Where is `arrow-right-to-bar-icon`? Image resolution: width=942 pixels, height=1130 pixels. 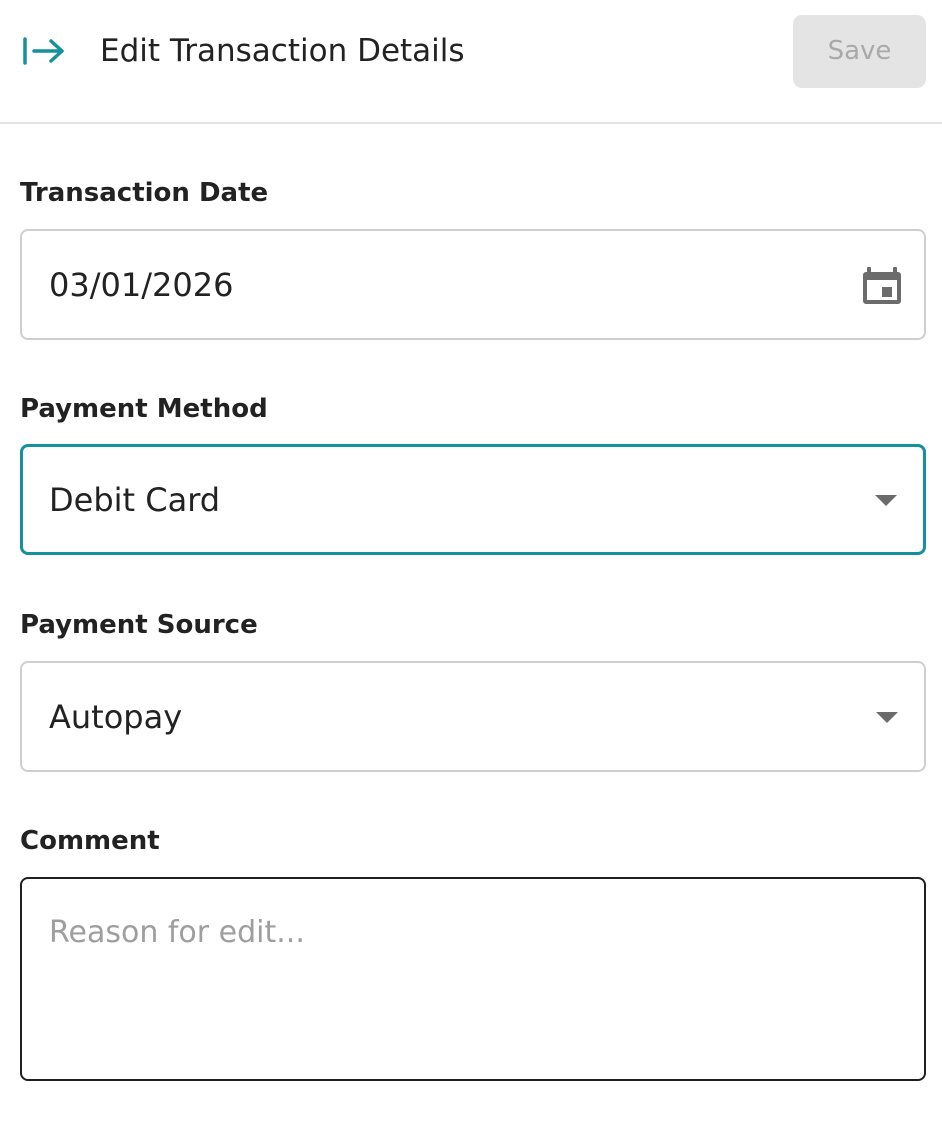 arrow-right-to-bar-icon is located at coordinates (43, 51).